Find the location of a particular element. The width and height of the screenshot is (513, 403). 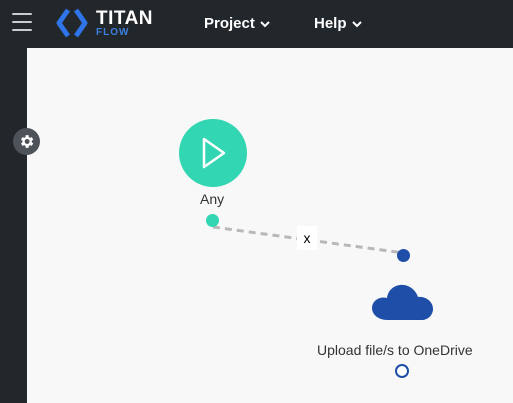

remove-connection-button: x is located at coordinates (307, 238).